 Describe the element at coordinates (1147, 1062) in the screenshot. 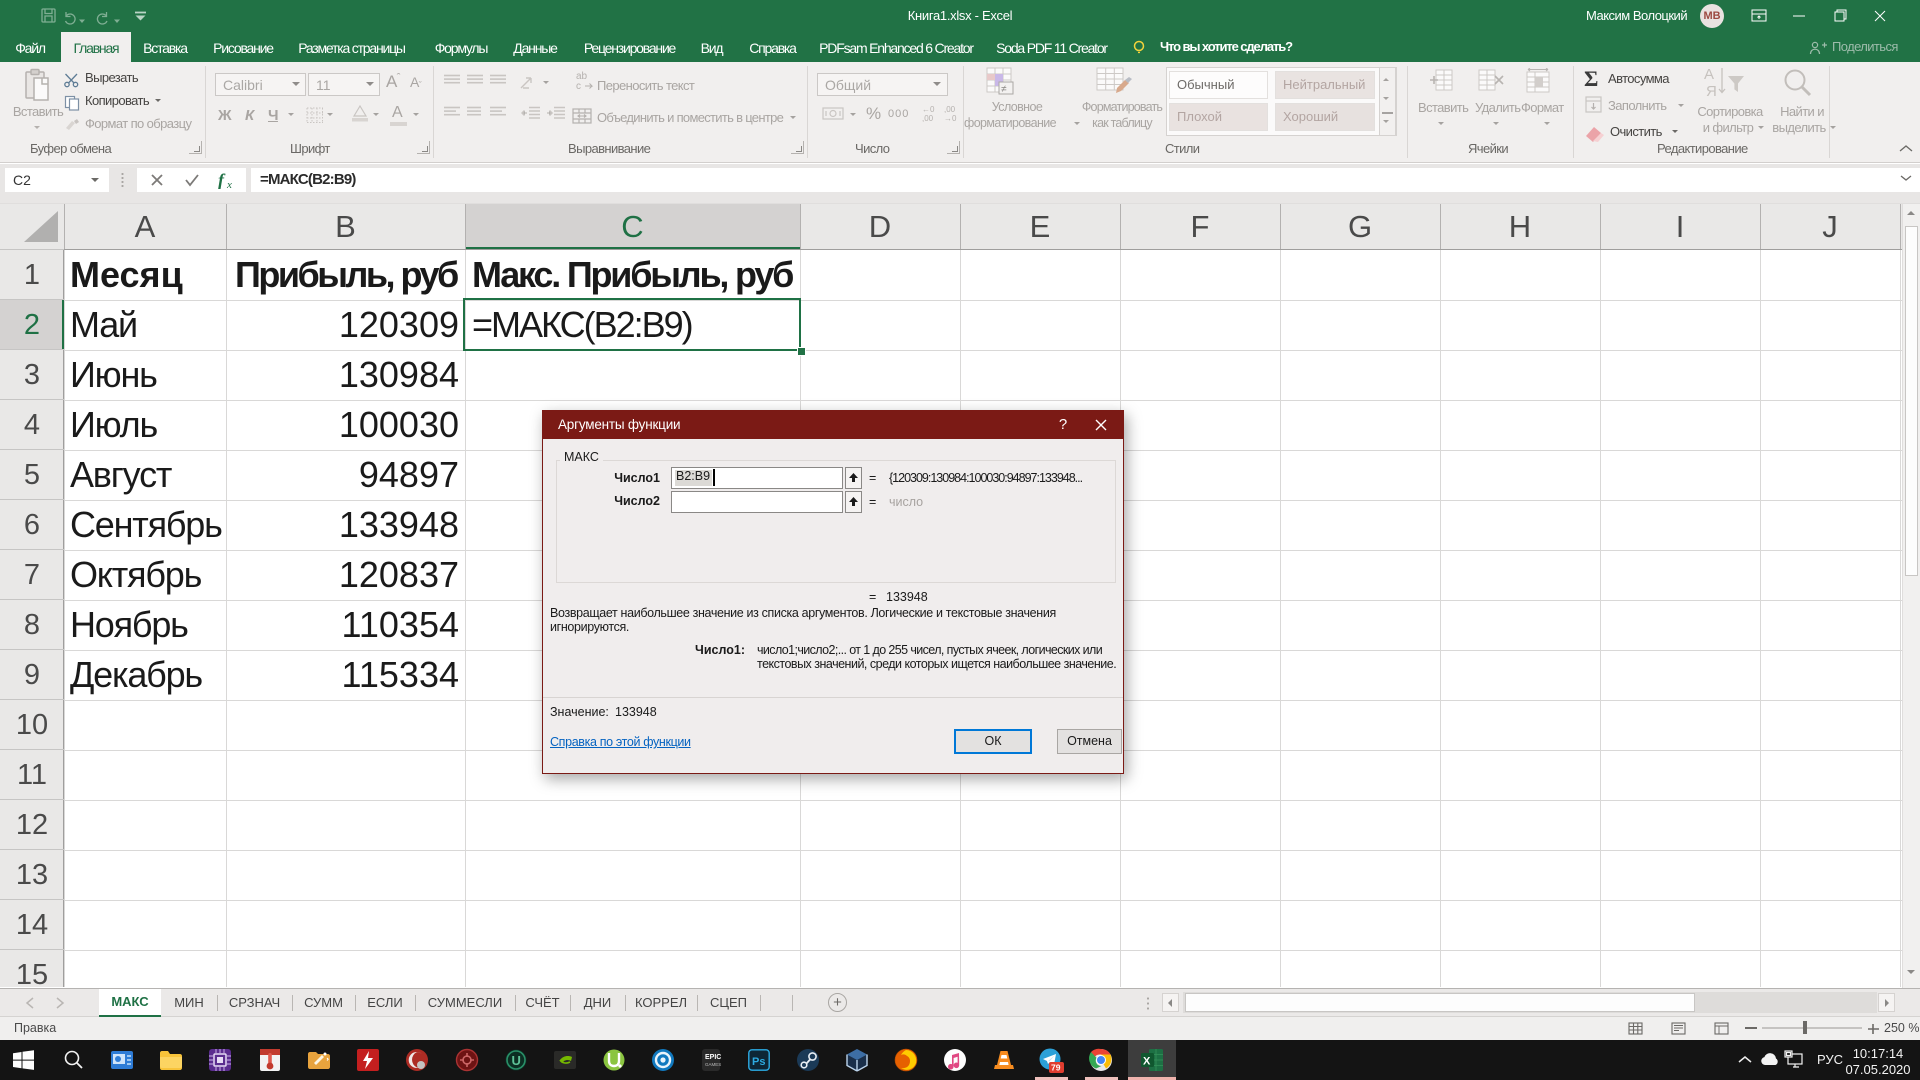

I see `svg-text: X` at that location.